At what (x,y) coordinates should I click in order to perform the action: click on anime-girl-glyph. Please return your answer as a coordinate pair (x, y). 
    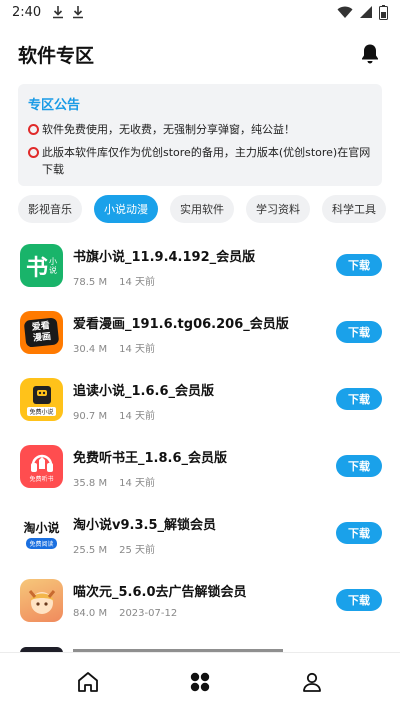
    Looking at the image, I should click on (41, 601).